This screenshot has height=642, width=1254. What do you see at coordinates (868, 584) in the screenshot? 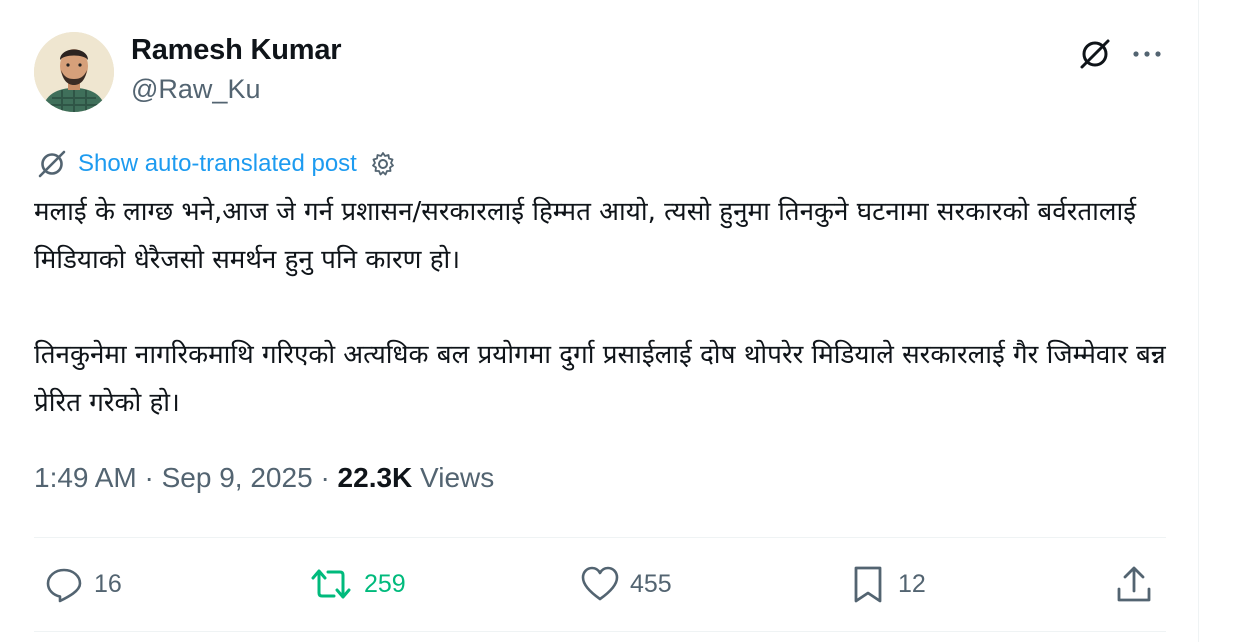
I see `bookmark-icon` at bounding box center [868, 584].